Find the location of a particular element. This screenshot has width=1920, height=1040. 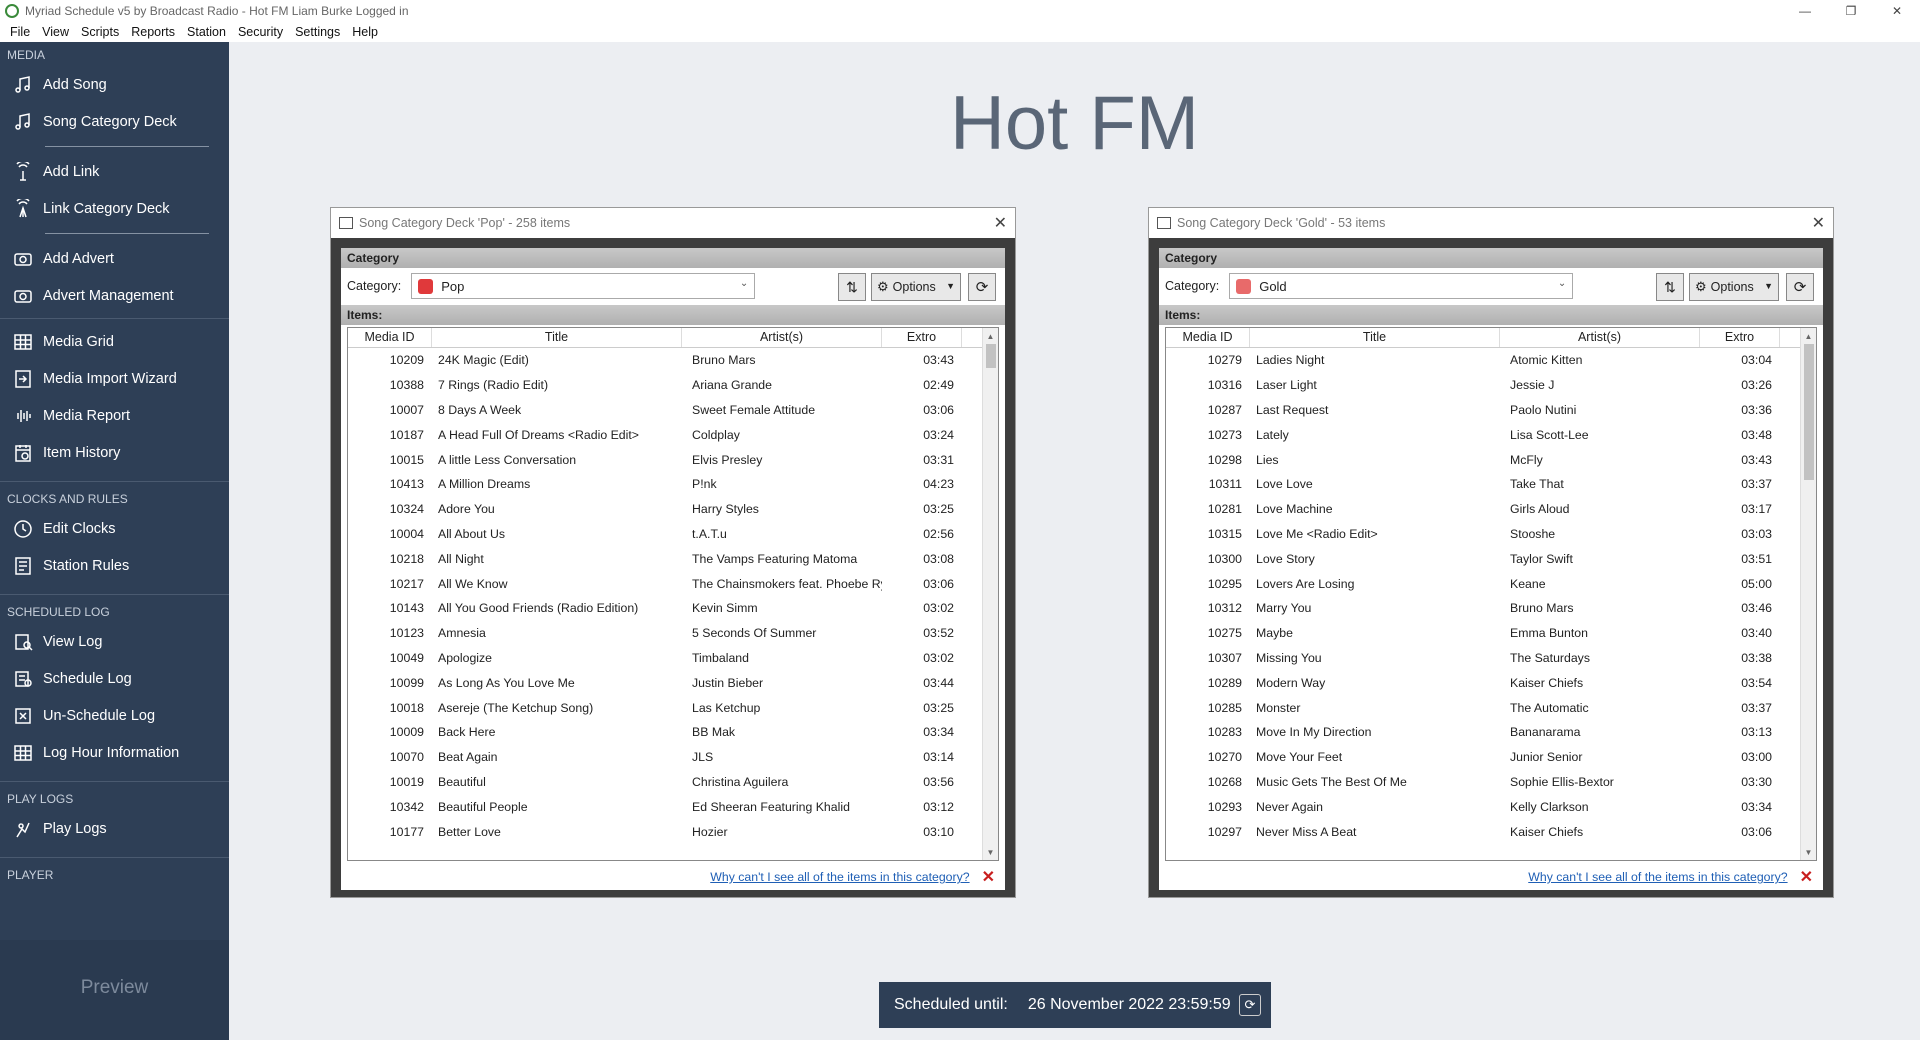

table-row: 10273 Lately Lisa Scott-Lee 03:48 is located at coordinates (1491, 434).